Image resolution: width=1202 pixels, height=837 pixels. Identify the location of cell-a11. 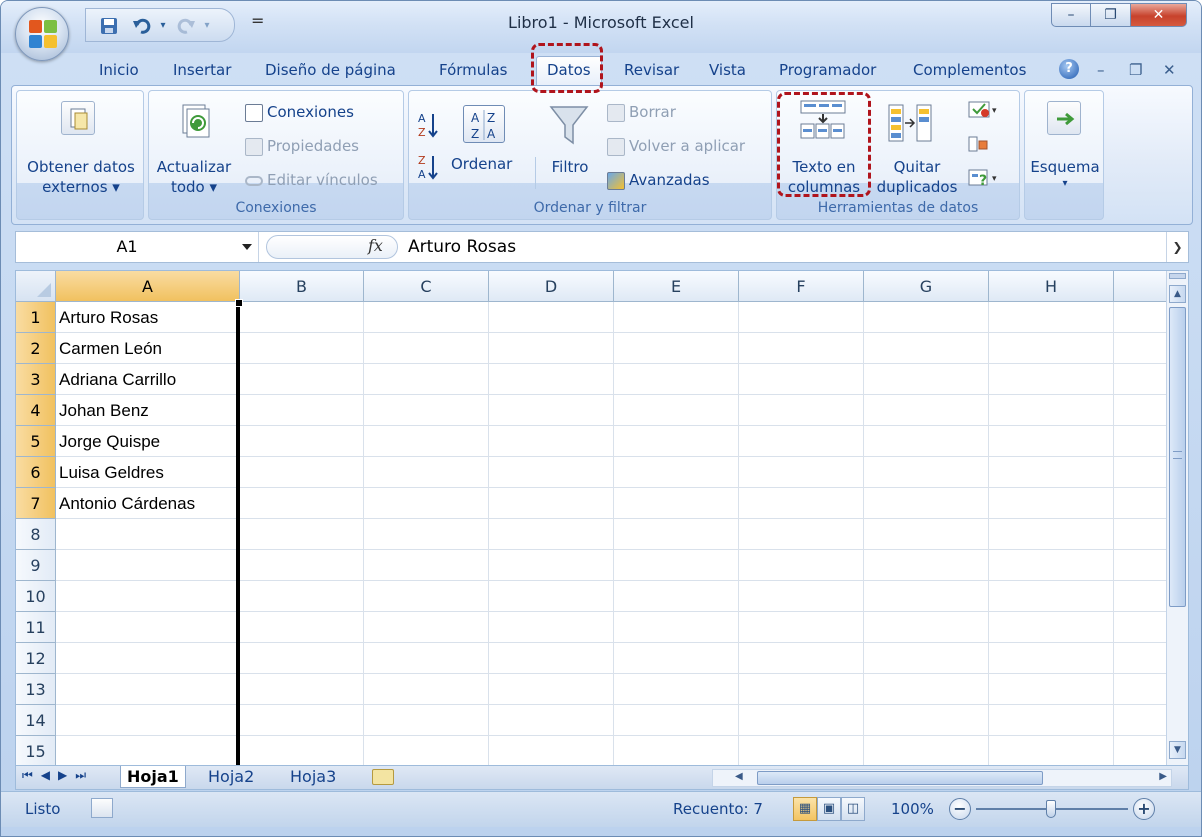
(148, 627).